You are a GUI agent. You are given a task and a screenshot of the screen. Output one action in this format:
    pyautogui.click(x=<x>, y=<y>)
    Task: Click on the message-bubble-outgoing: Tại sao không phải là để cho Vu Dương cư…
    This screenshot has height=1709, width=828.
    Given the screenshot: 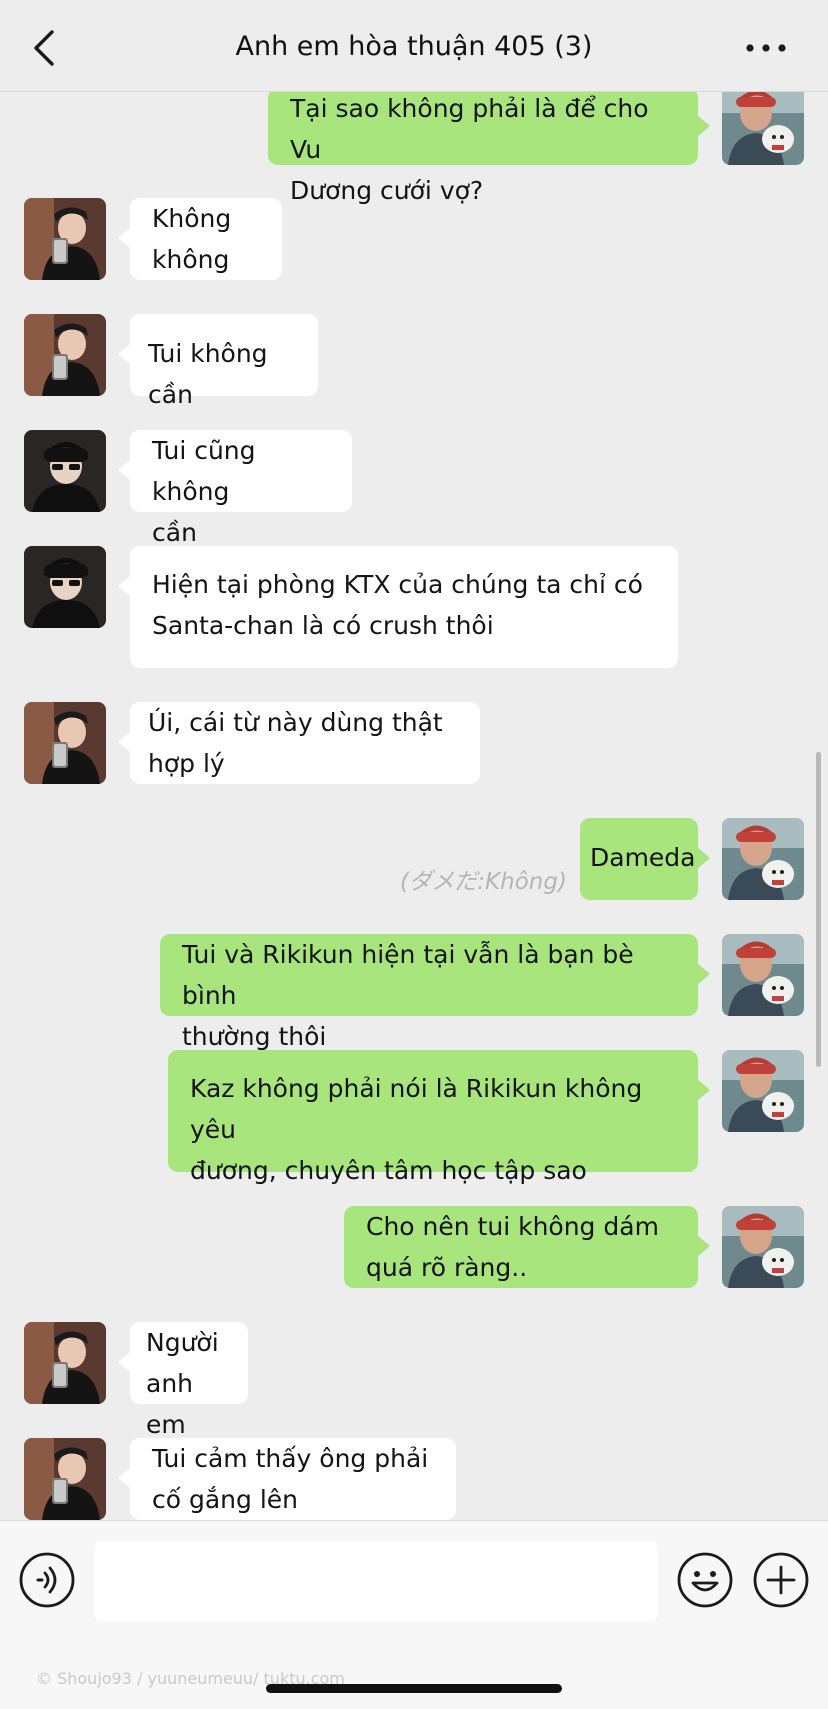 What is the action you would take?
    pyautogui.click(x=489, y=146)
    